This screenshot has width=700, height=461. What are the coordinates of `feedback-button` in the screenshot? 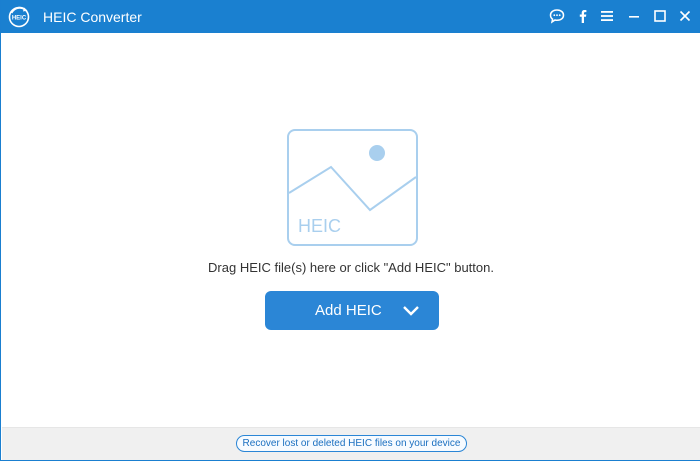 It's located at (557, 16).